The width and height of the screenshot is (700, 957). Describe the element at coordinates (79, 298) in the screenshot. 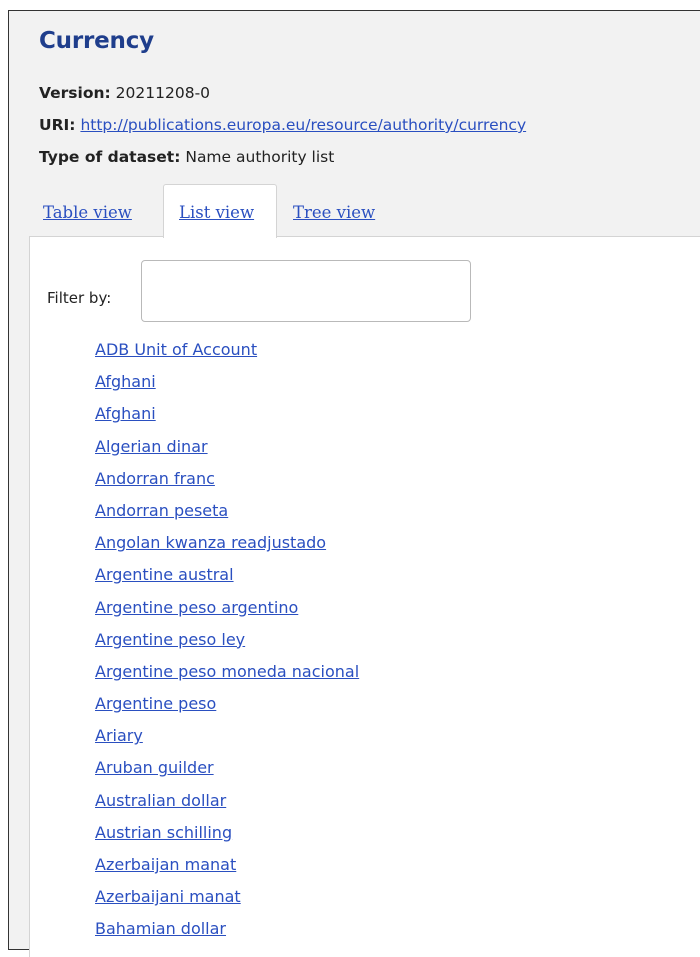

I see `filter-label: Filter by:` at that location.